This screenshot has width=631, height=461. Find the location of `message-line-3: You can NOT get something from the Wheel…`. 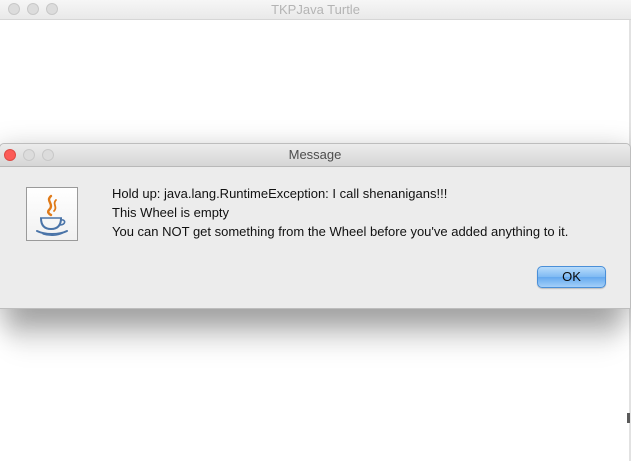

message-line-3: You can NOT get something from the Wheel… is located at coordinates (340, 231).